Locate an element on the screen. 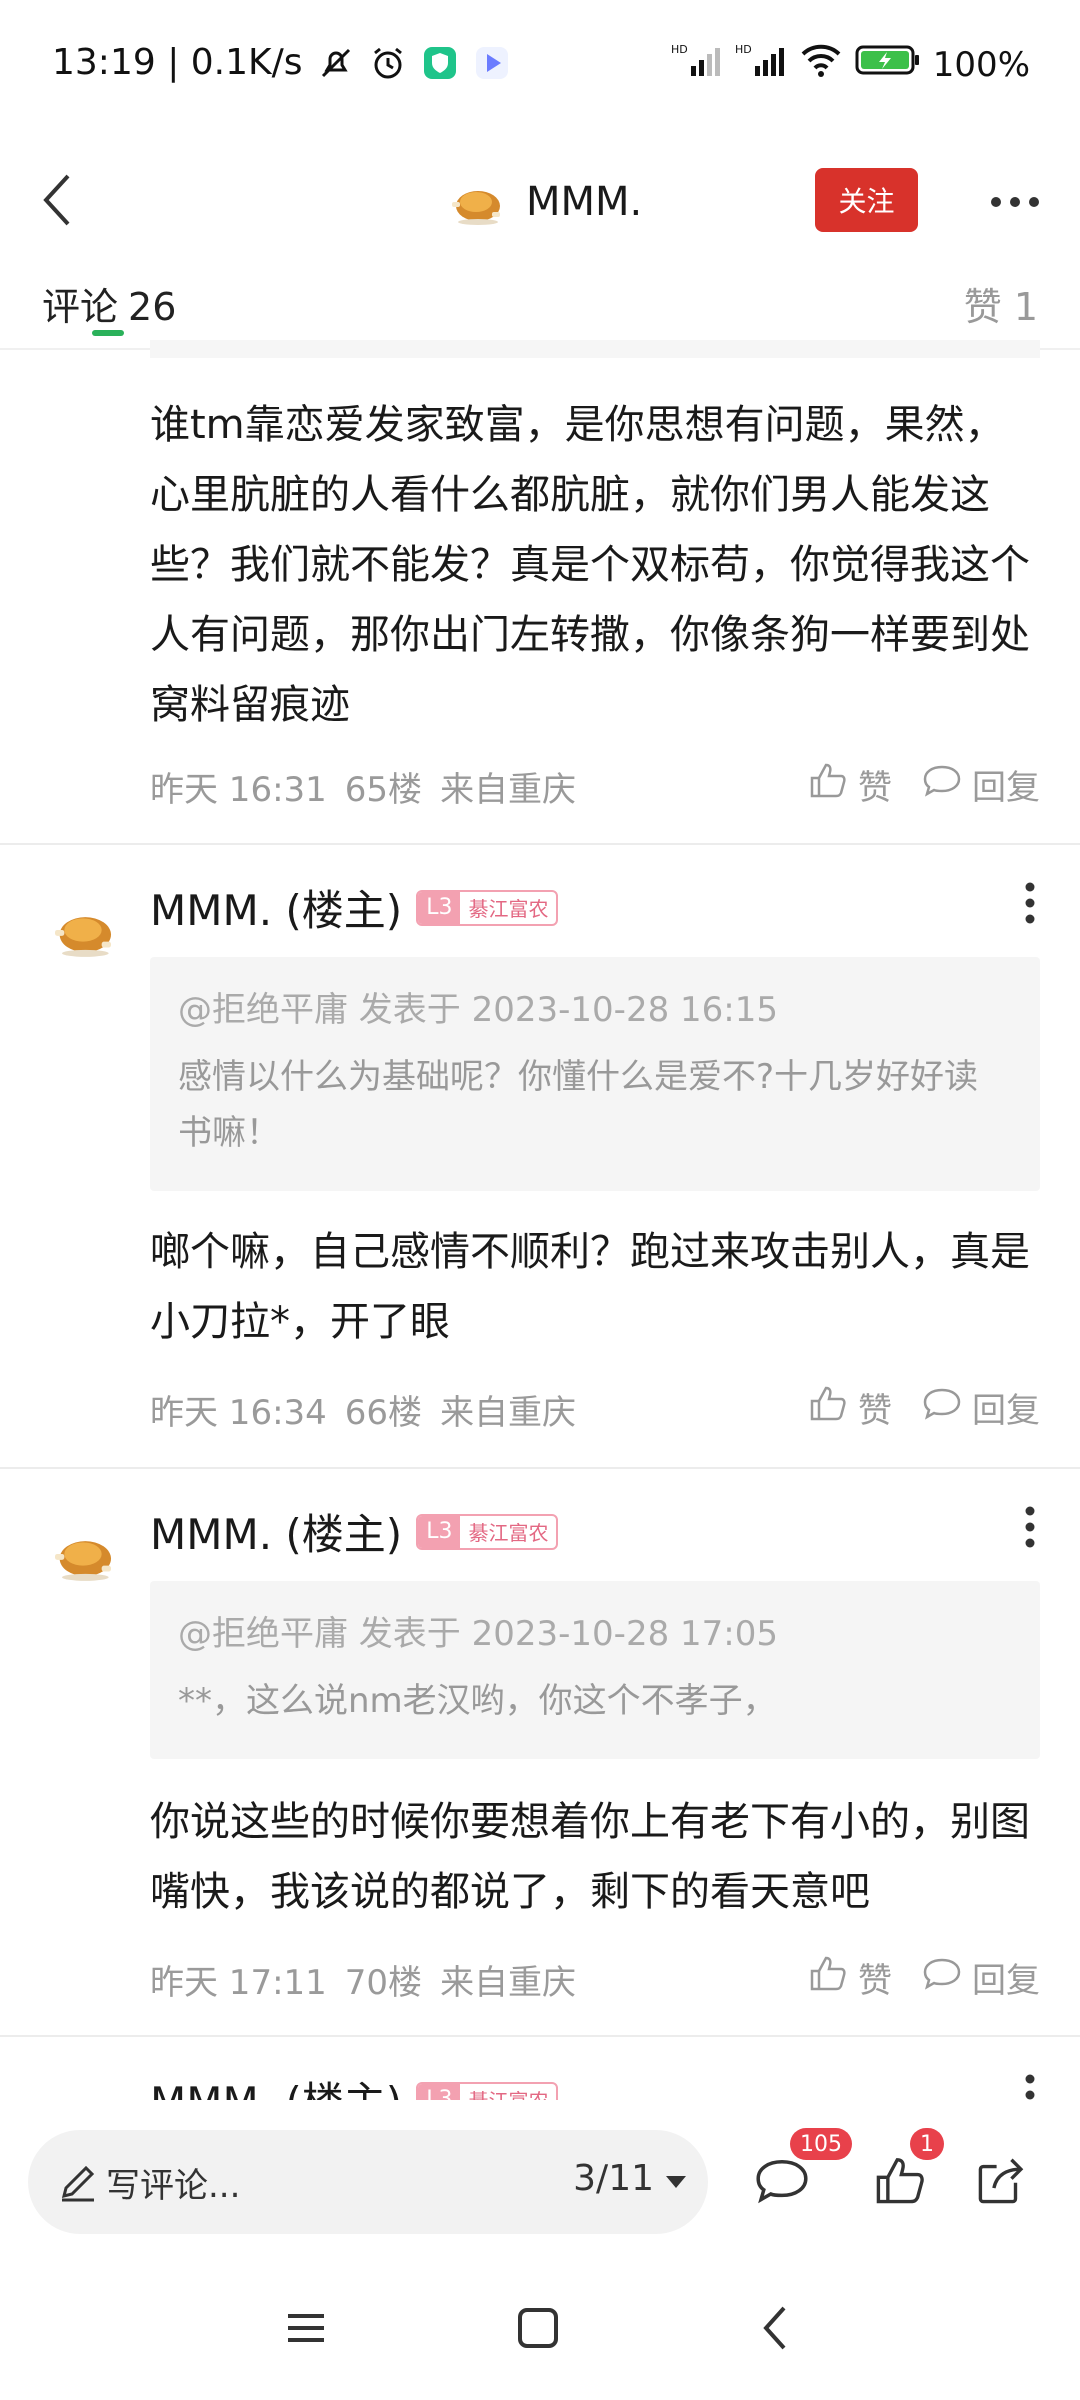 Image resolution: width=1080 pixels, height=2400 pixels. more-horizontal-icon is located at coordinates (1015, 202).